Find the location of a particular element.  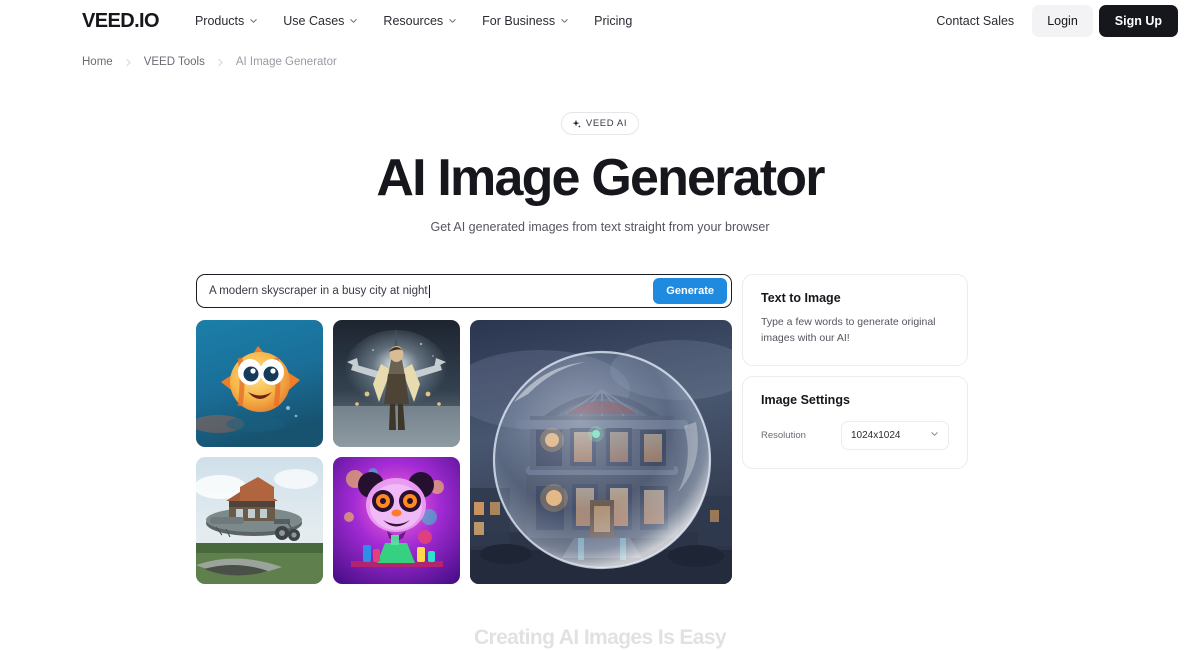

breadcrumb-item-veed-tools: VEED Tools is located at coordinates (174, 62).